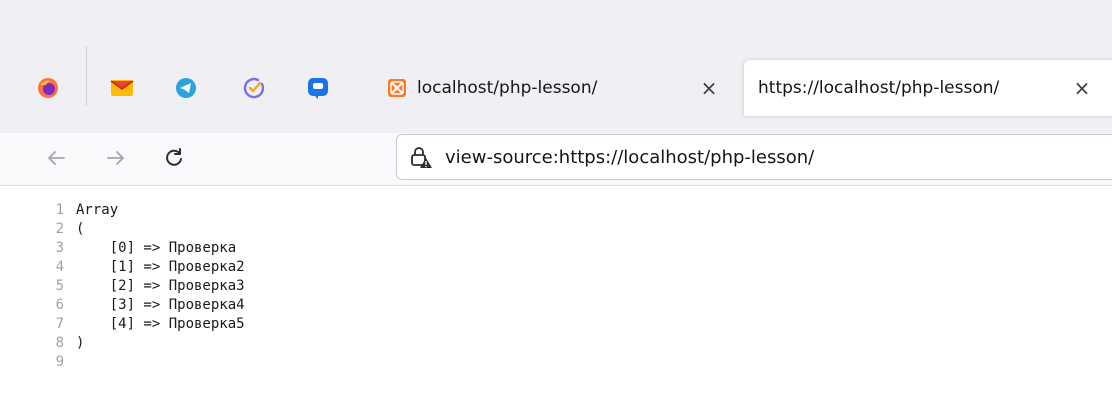 The width and height of the screenshot is (1112, 420). Describe the element at coordinates (59, 304) in the screenshot. I see `line-number: 6` at that location.